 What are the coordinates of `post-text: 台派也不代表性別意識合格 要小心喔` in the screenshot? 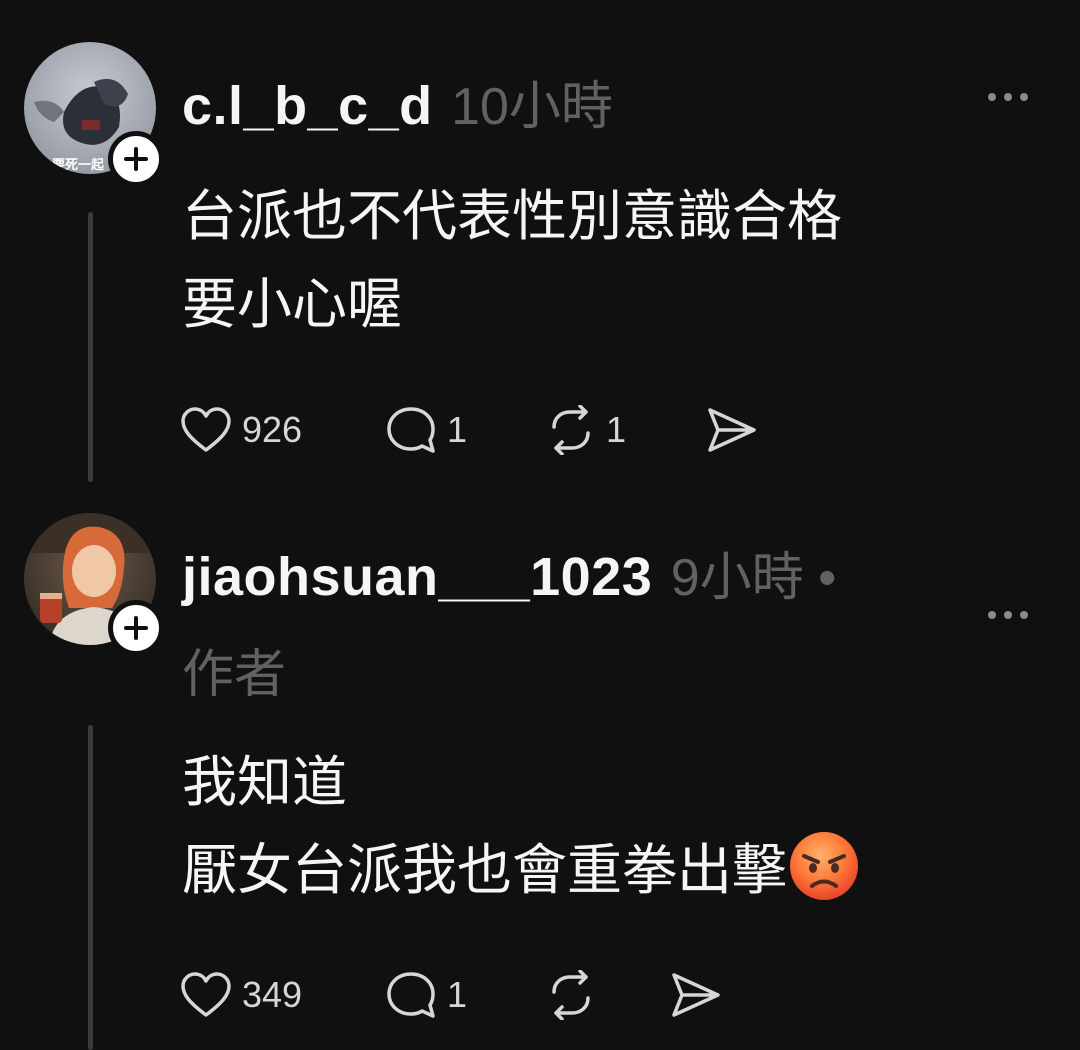 It's located at (512, 260).